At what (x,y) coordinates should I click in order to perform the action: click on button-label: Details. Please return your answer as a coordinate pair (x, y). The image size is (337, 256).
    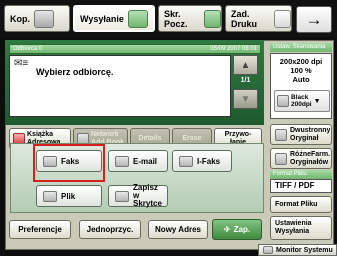
    Looking at the image, I should click on (150, 138).